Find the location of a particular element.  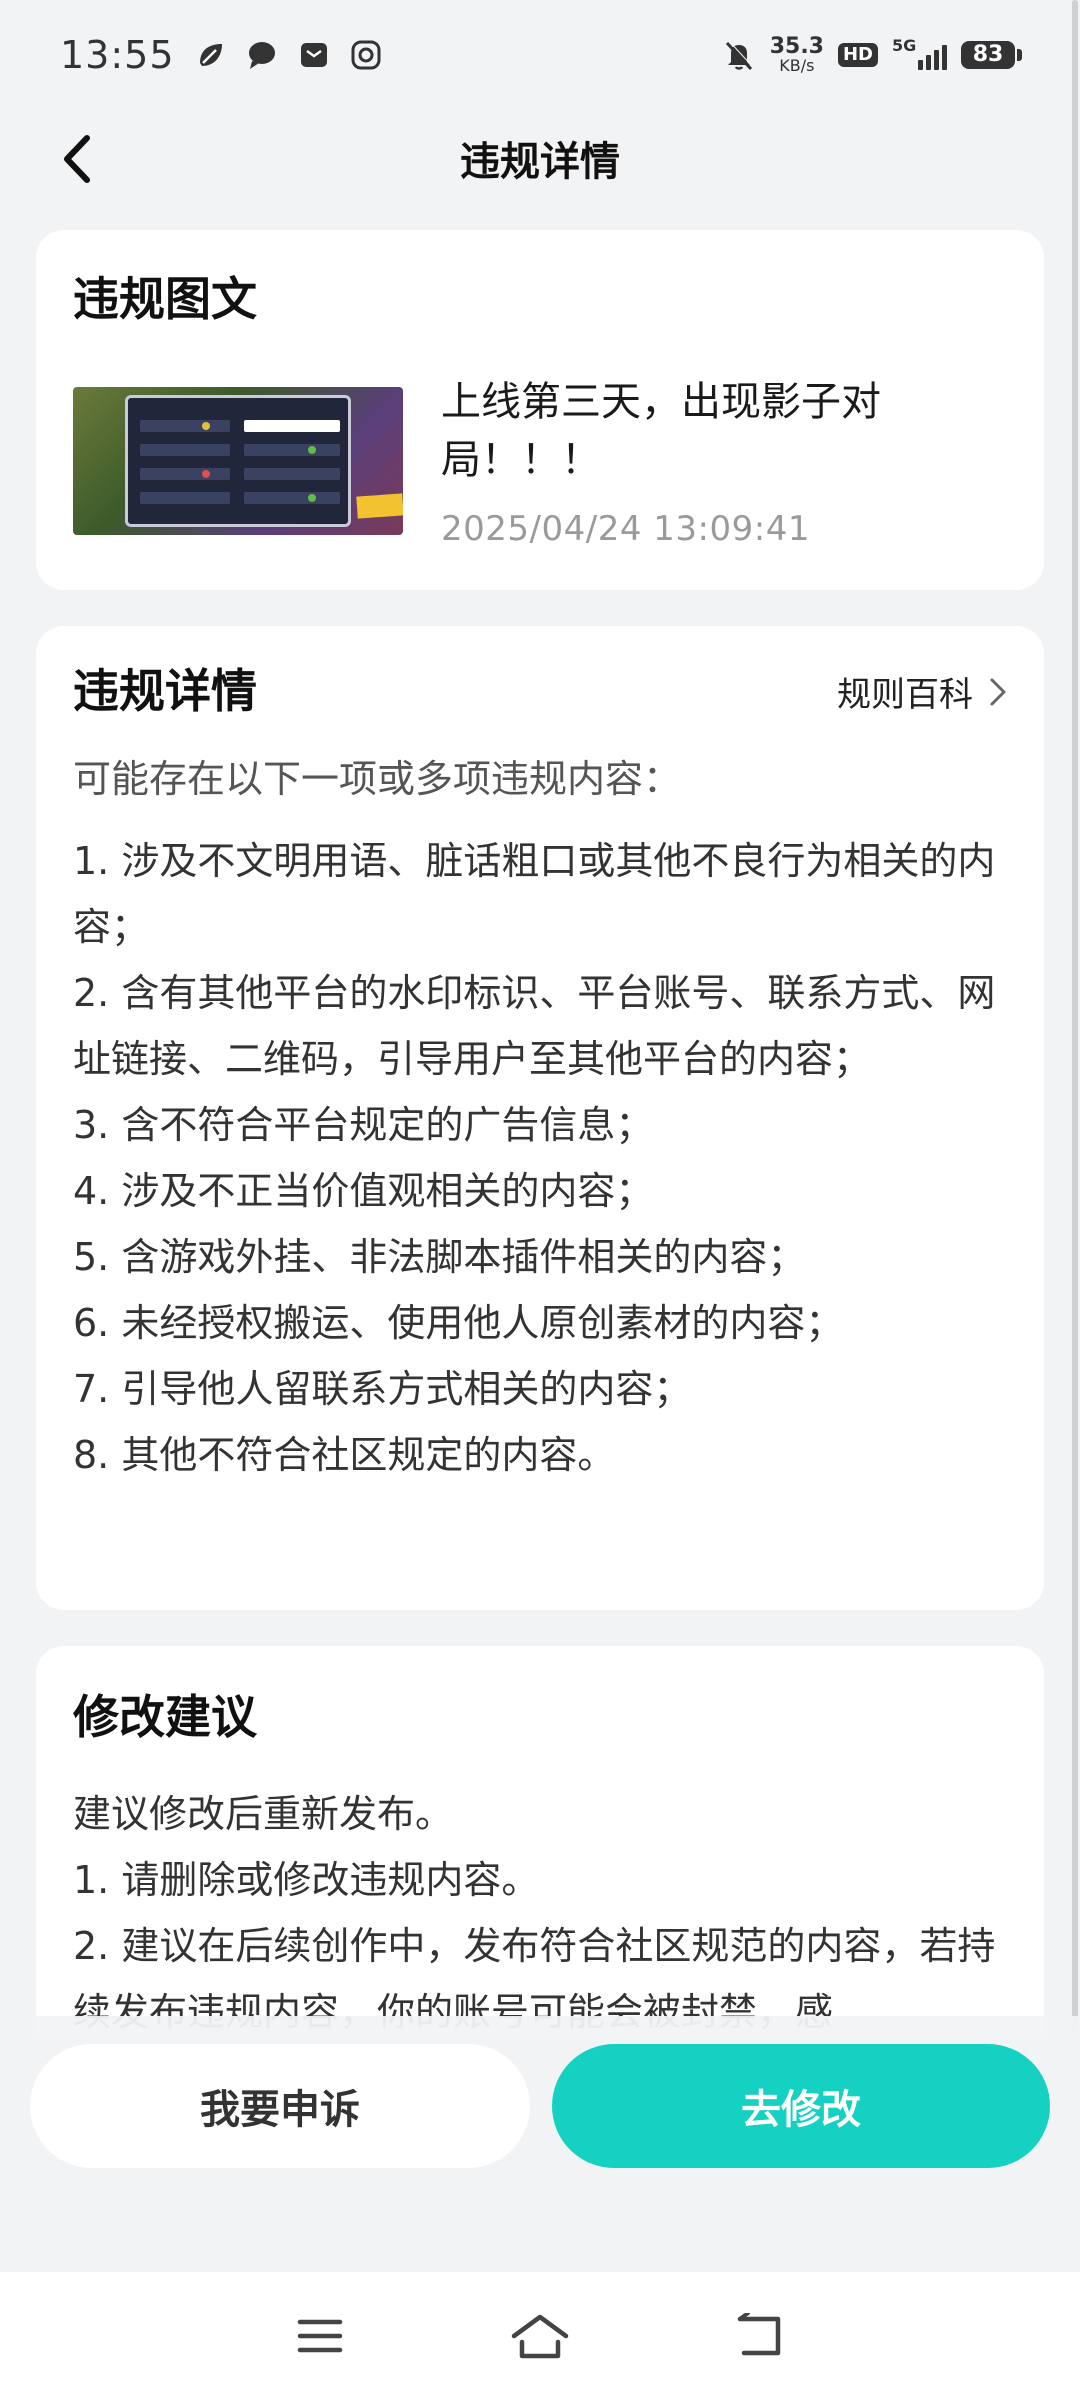

camera-icon is located at coordinates (366, 55).